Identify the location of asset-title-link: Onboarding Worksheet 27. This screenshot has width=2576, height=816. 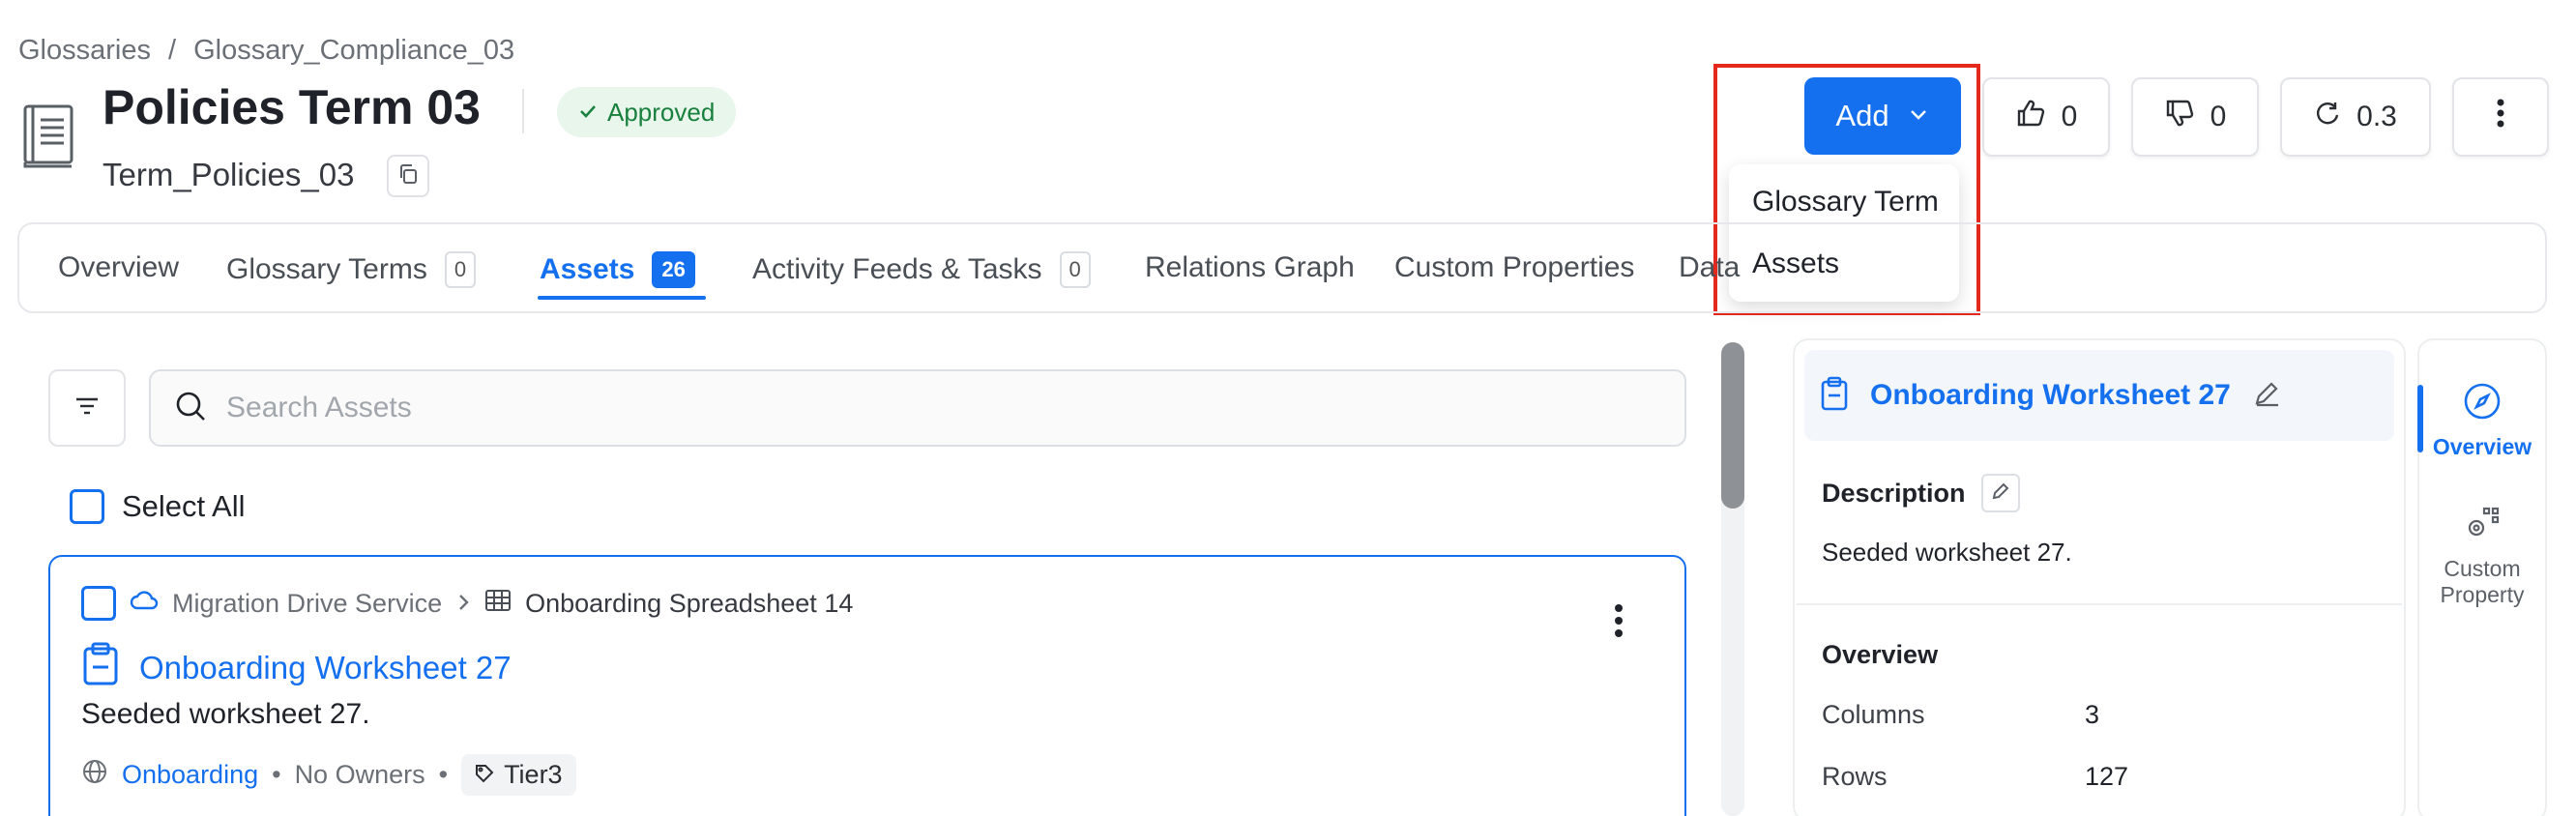
(325, 668).